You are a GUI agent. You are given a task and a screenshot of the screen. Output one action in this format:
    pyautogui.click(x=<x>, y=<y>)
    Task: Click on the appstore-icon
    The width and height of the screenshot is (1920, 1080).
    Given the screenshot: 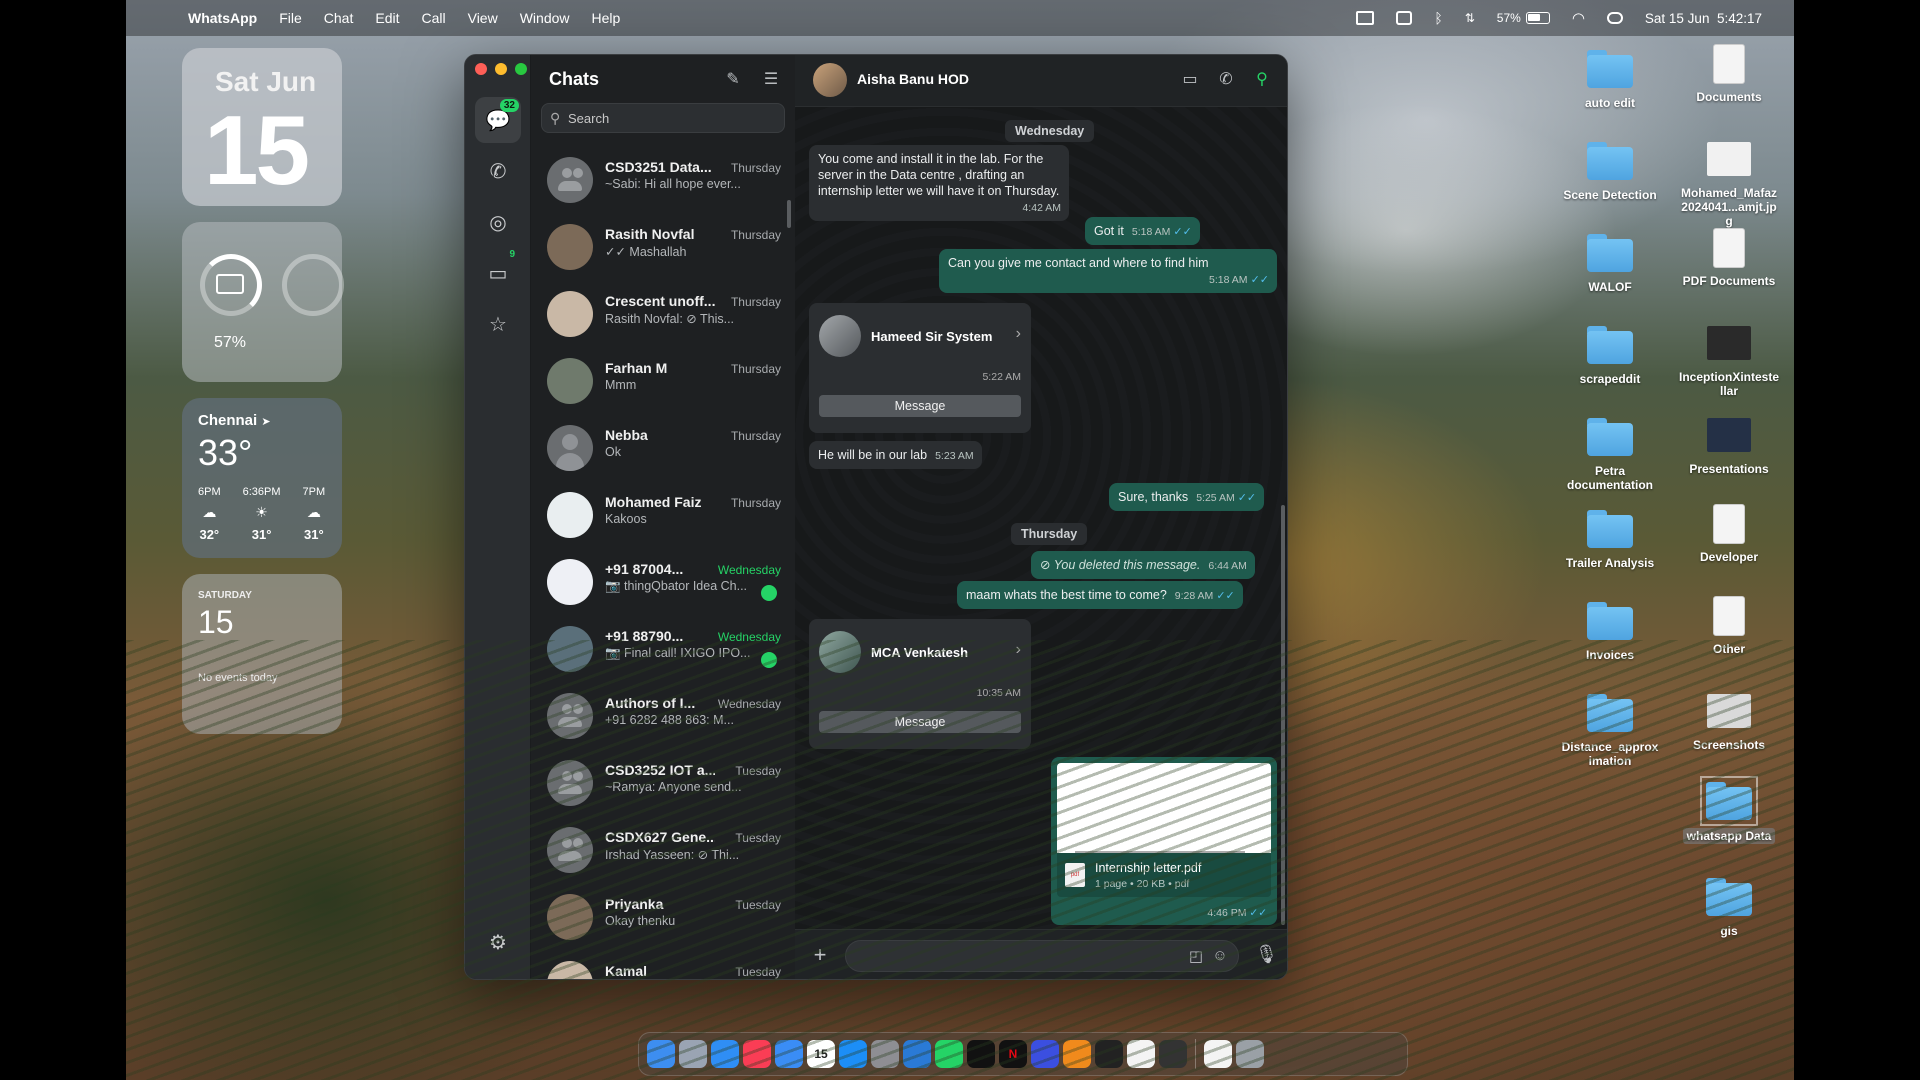 What is the action you would take?
    pyautogui.click(x=853, y=1054)
    